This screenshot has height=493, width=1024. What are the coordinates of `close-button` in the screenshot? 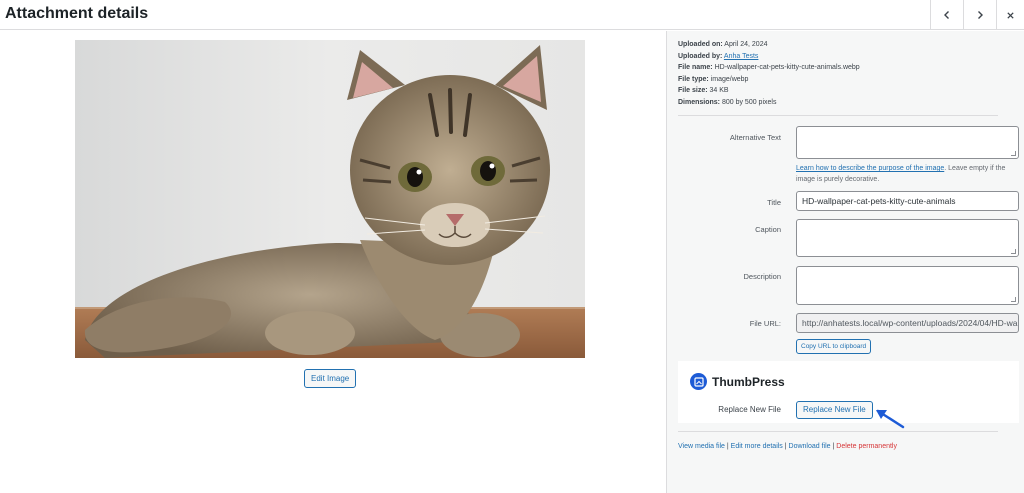 It's located at (1010, 15).